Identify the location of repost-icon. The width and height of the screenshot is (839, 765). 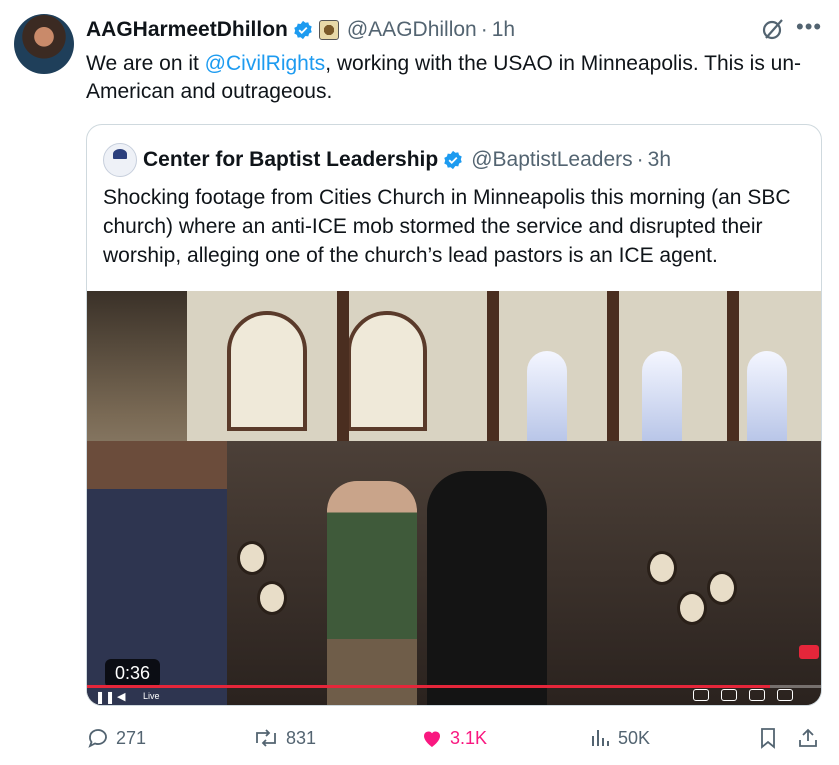
(266, 738).